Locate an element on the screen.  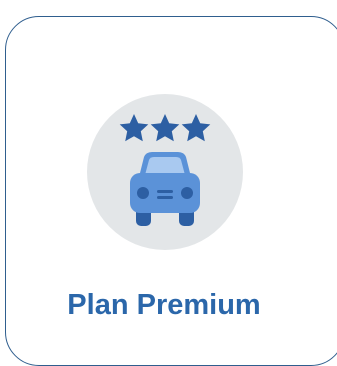
premium-car-illustration is located at coordinates (165, 170).